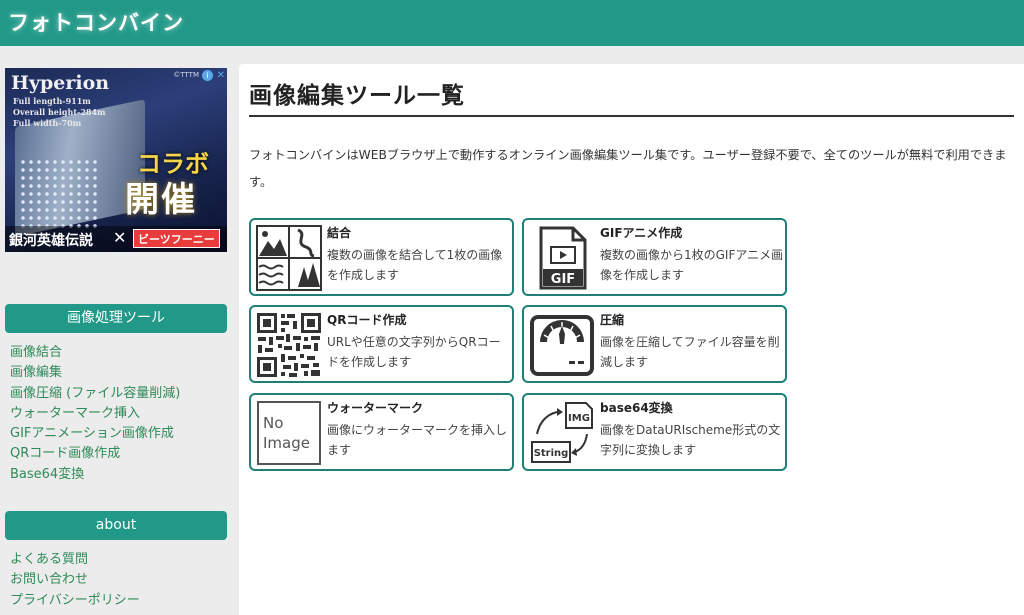 Image resolution: width=1024 pixels, height=615 pixels. What do you see at coordinates (60, 83) in the screenshot?
I see `ad-title: Hyperion` at bounding box center [60, 83].